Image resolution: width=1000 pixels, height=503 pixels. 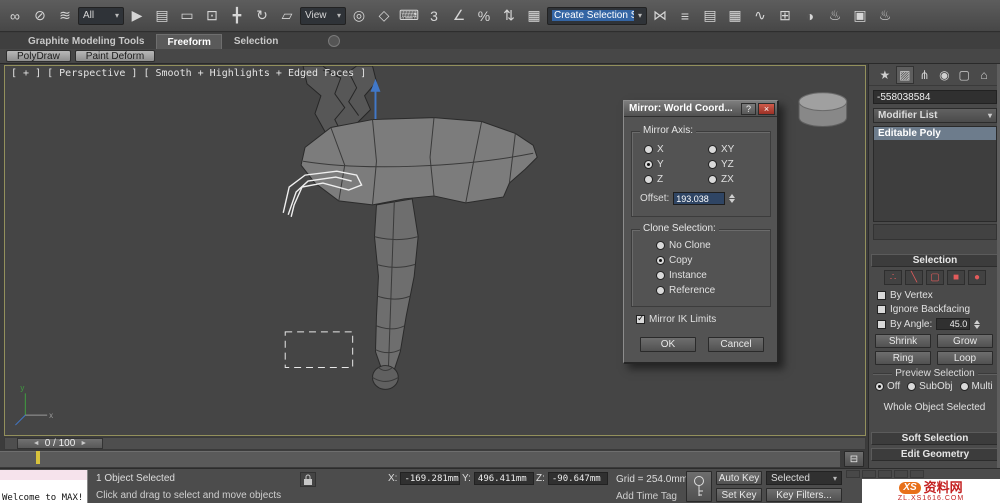 I want to click on bind-to-space-warp-icon: ≋, so click(x=65, y=16).